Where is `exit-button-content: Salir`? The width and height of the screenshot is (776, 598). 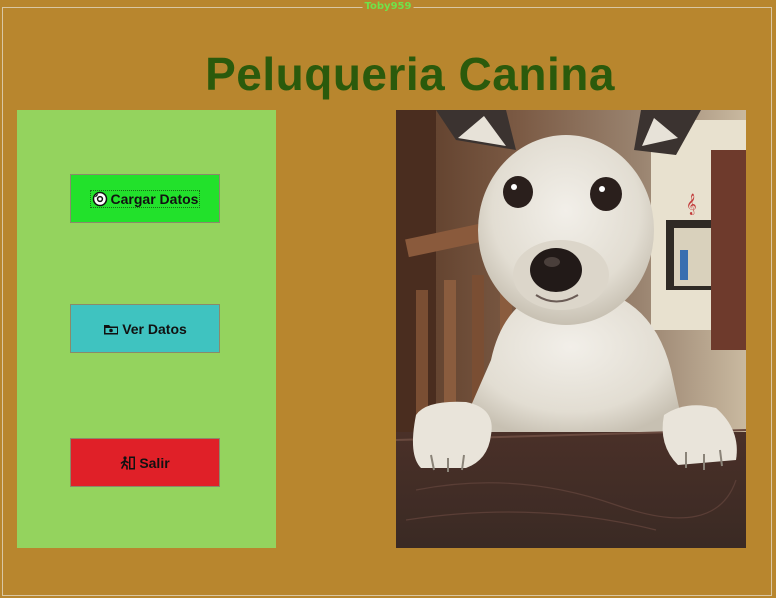 exit-button-content: Salir is located at coordinates (145, 462).